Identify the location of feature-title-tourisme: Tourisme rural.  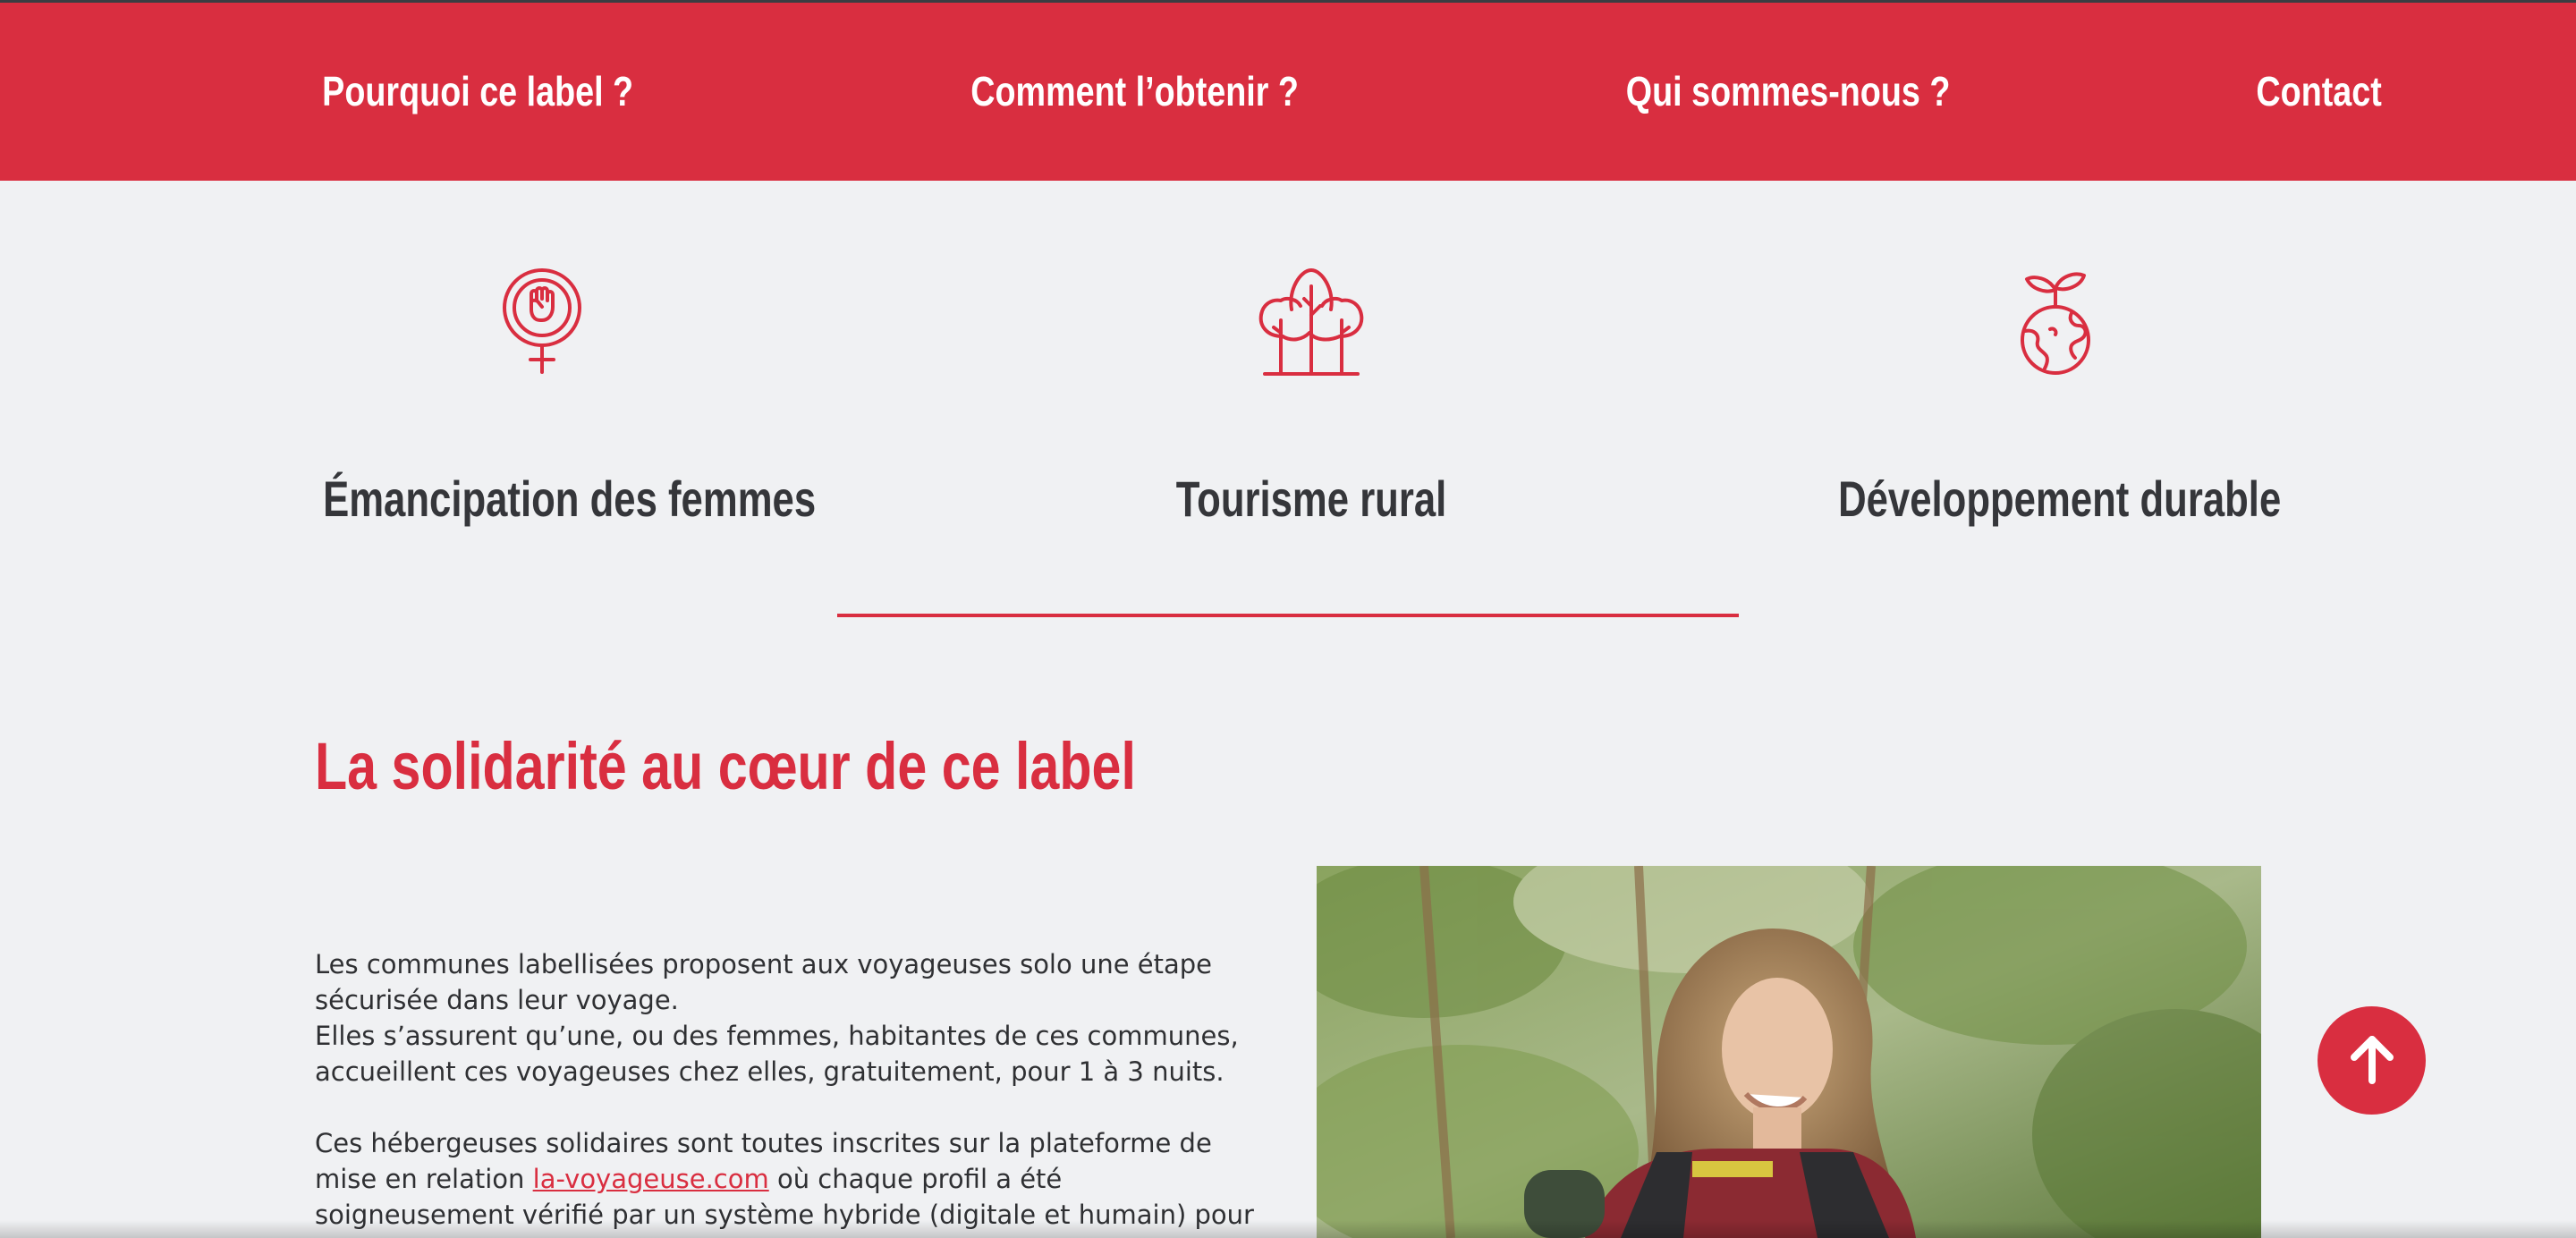
(1311, 499).